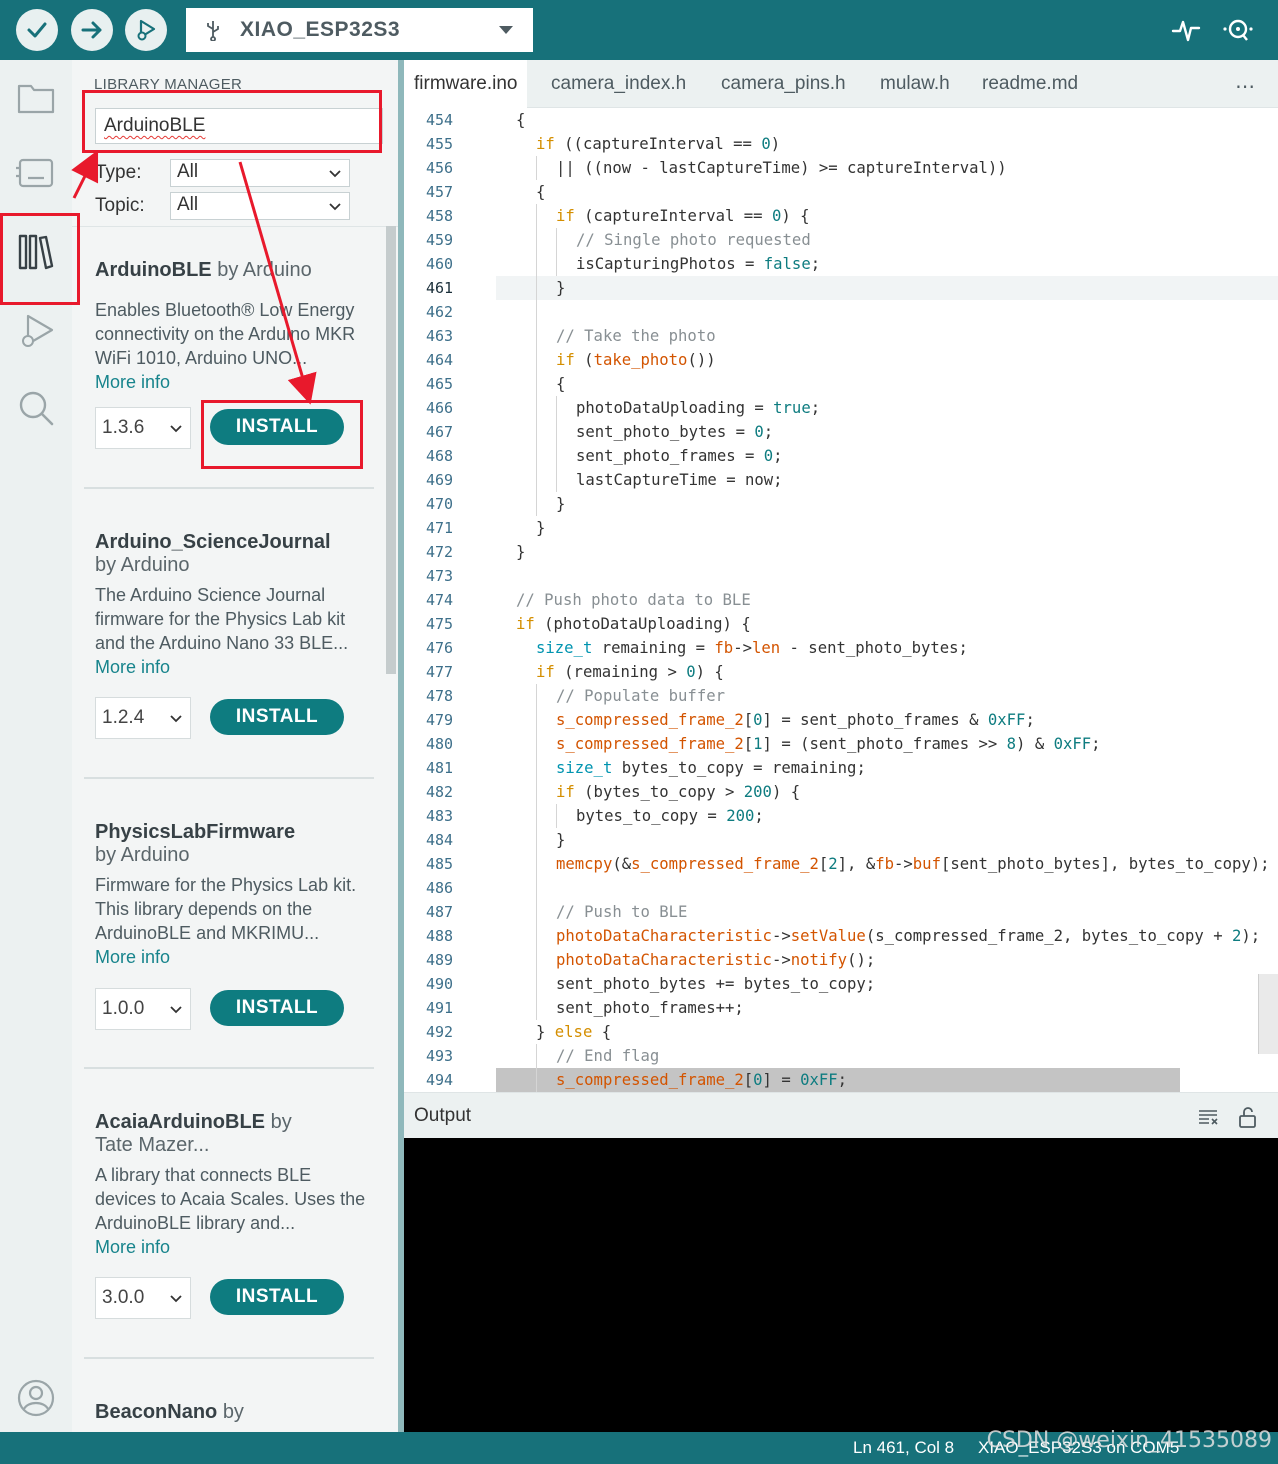 The width and height of the screenshot is (1278, 1464). What do you see at coordinates (1208, 1117) in the screenshot?
I see `clear-lines-icon` at bounding box center [1208, 1117].